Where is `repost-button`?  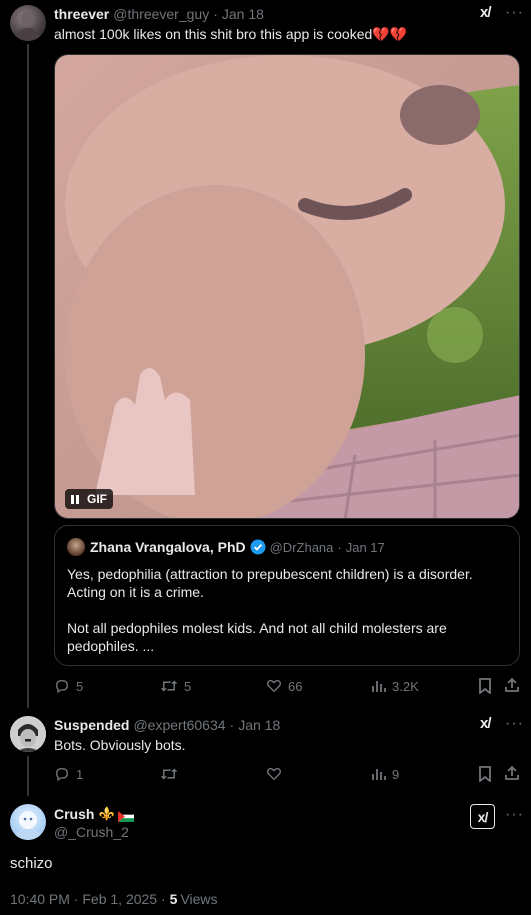
repost-button is located at coordinates (172, 774).